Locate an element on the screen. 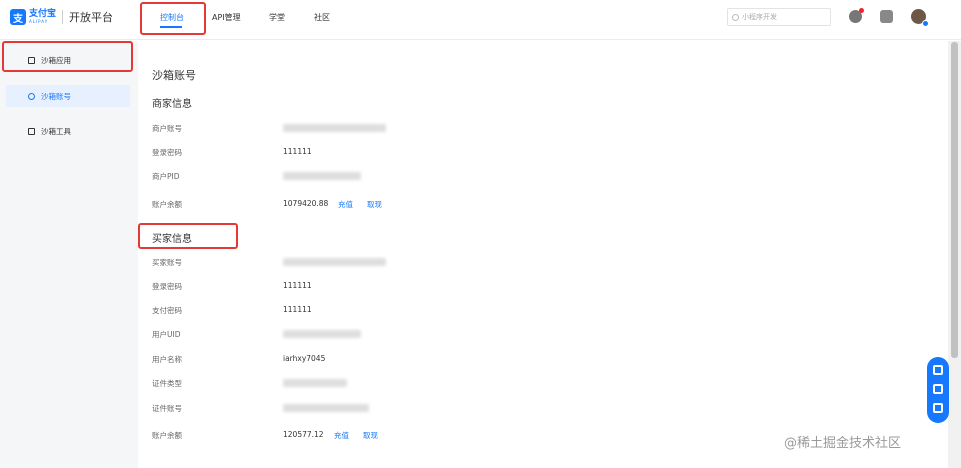 The height and width of the screenshot is (468, 961). scrollbar-thumb is located at coordinates (954, 200).